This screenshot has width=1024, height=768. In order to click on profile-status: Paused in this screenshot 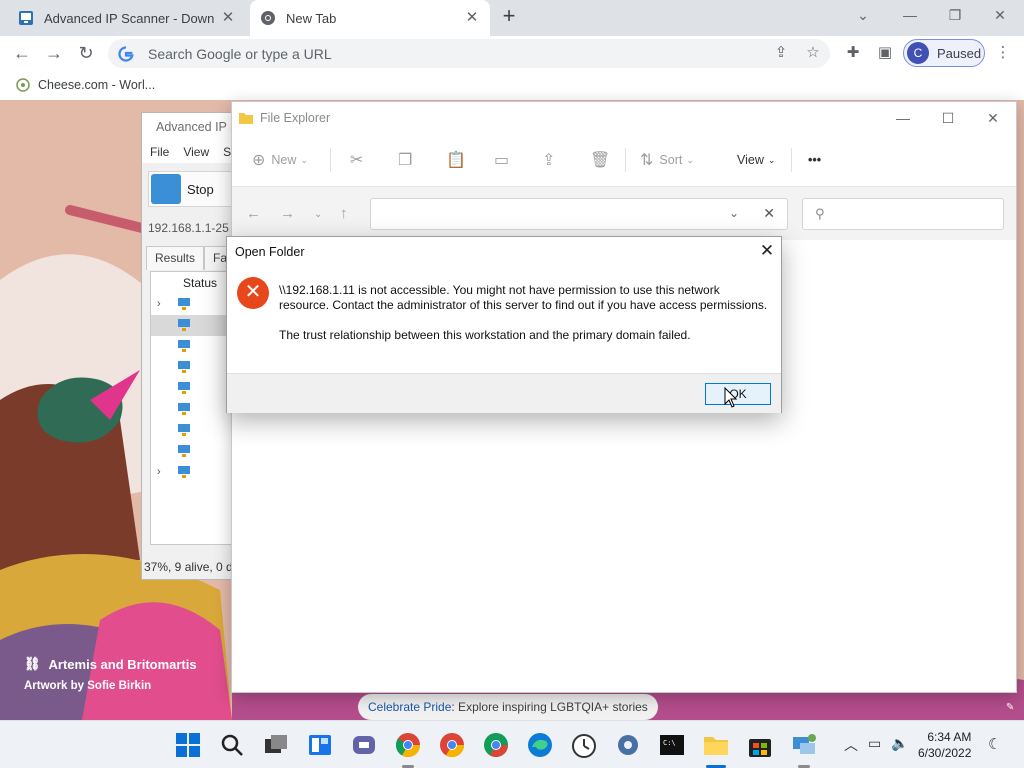, I will do `click(959, 53)`.